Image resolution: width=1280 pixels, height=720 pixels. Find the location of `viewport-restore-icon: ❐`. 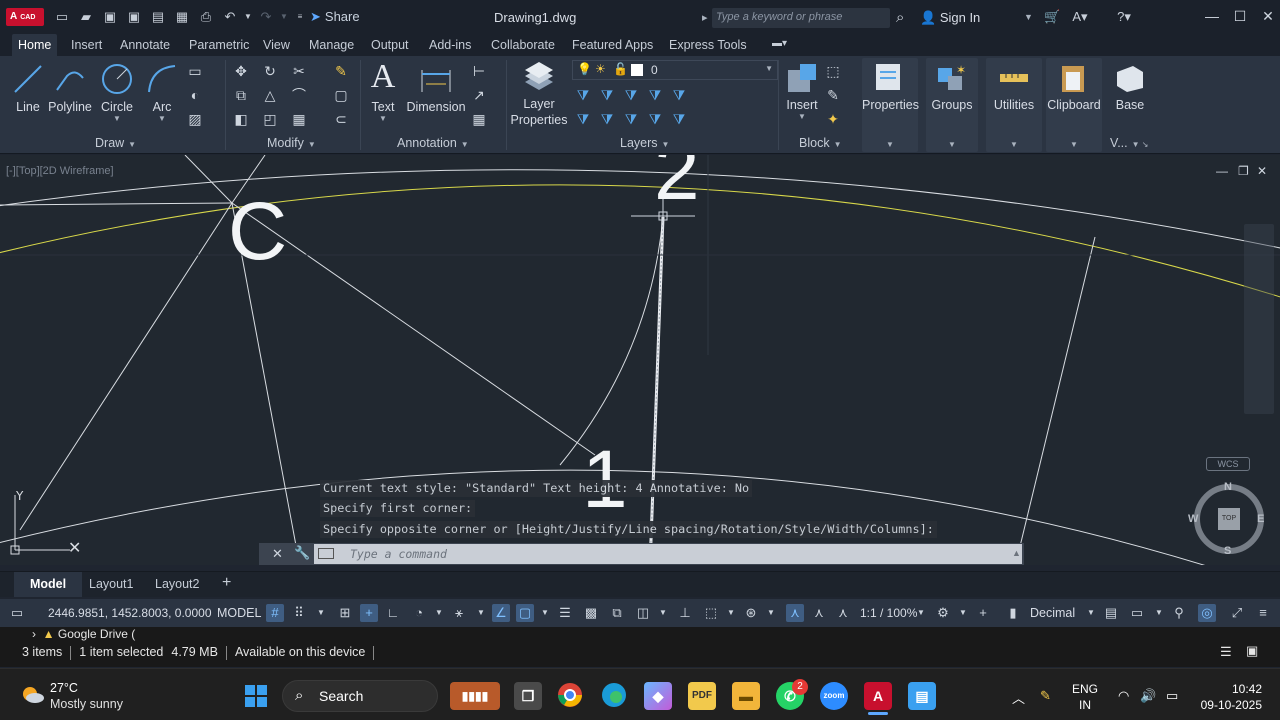

viewport-restore-icon: ❐ is located at coordinates (1243, 171).